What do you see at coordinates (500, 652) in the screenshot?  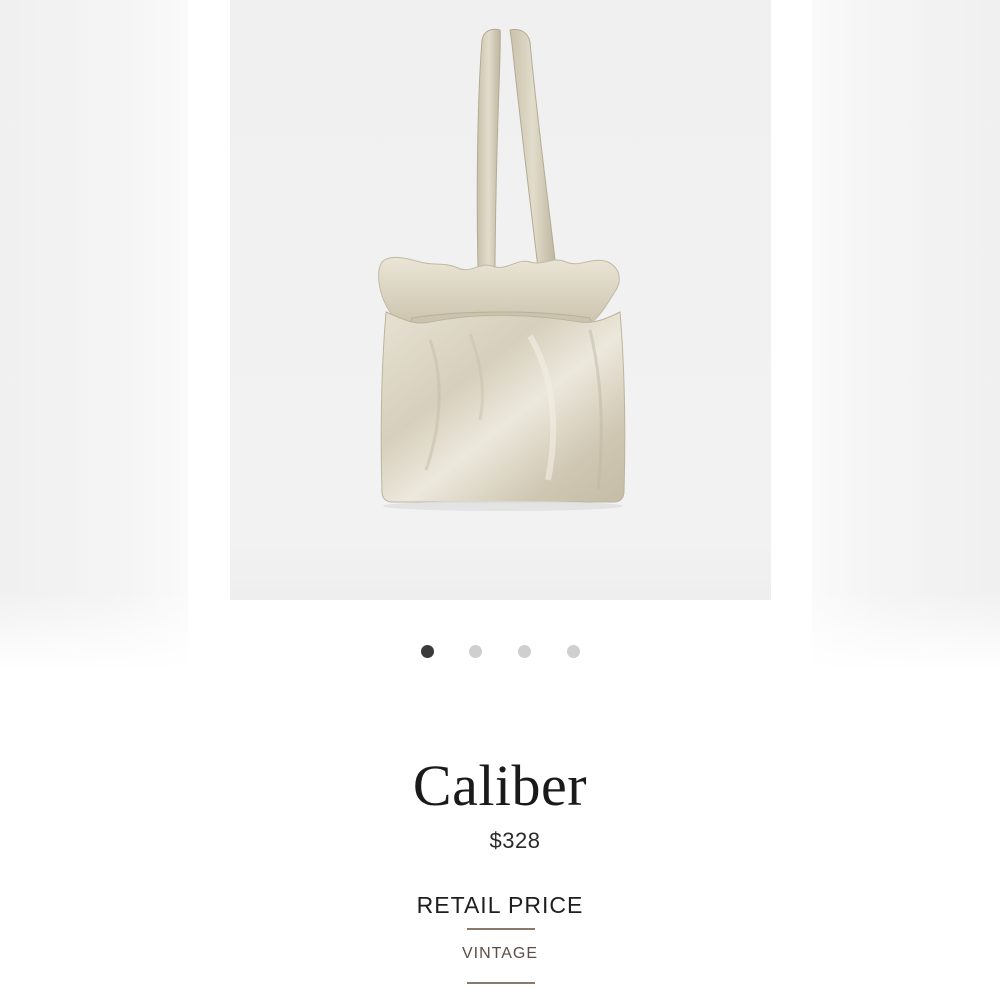 I see `carousel-pagination` at bounding box center [500, 652].